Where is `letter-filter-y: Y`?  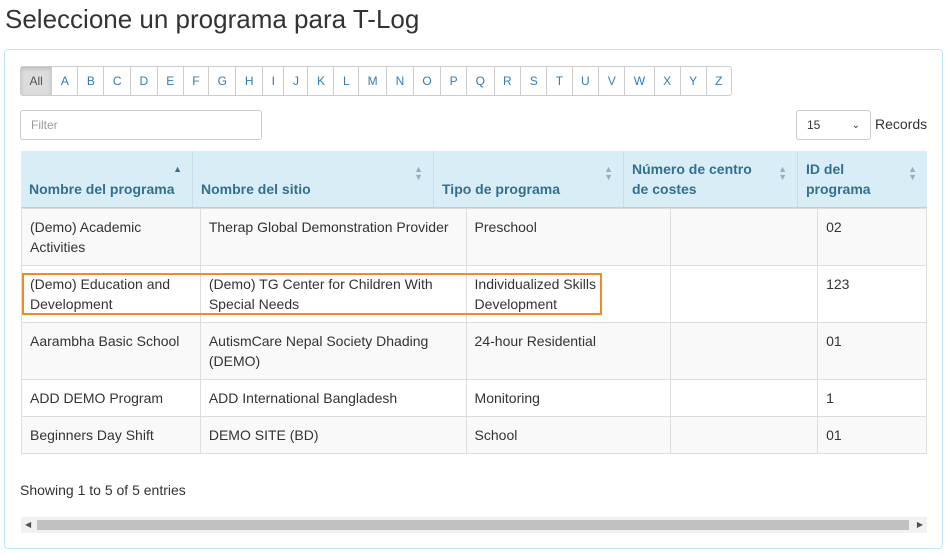
letter-filter-y: Y is located at coordinates (692, 81).